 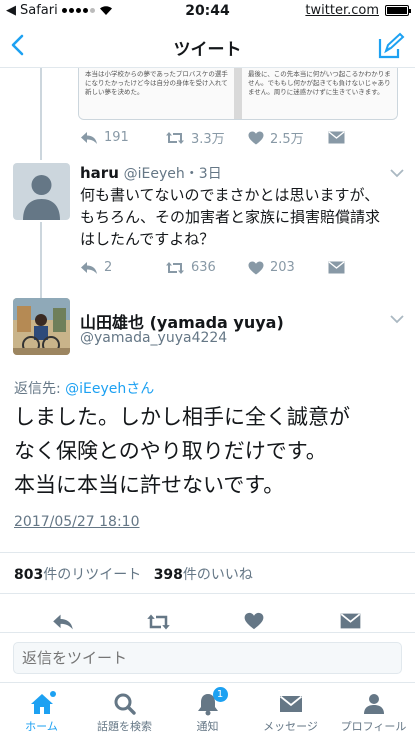 I want to click on tweet-line: 本当に本当に許せないです。, so click(x=149, y=485).